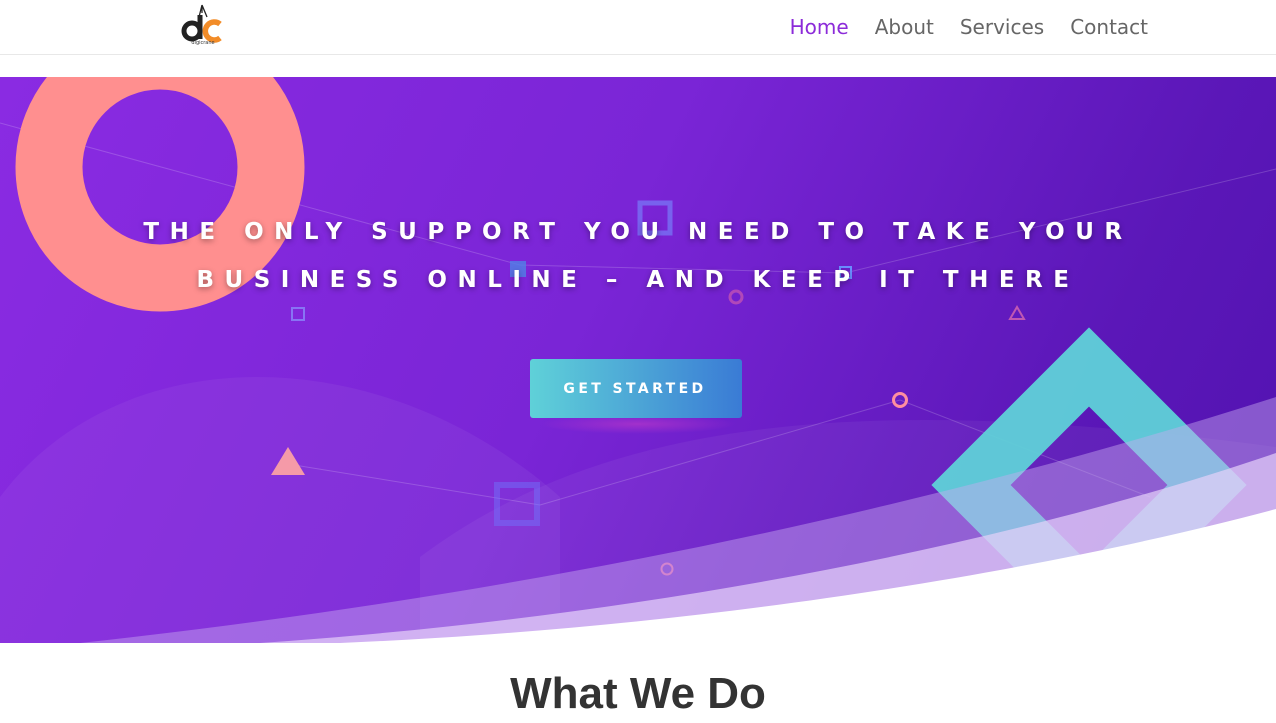 This screenshot has height=723, width=1276. What do you see at coordinates (1109, 27) in the screenshot?
I see `nav-contact-link: Contact` at bounding box center [1109, 27].